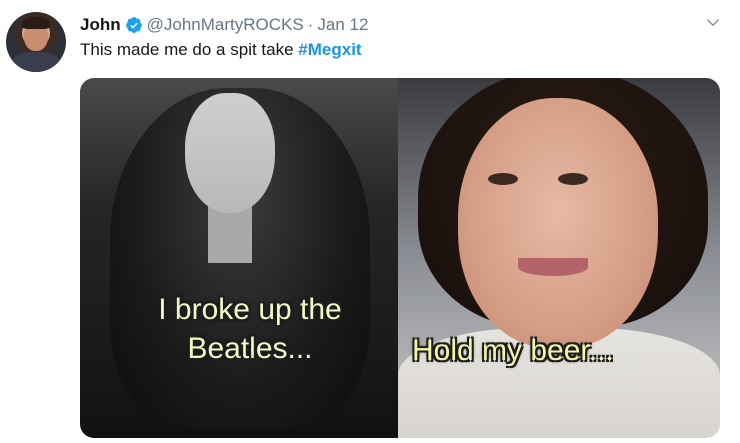 This screenshot has height=443, width=740. I want to click on author-handle: @JohnMartyROCKS, so click(225, 25).